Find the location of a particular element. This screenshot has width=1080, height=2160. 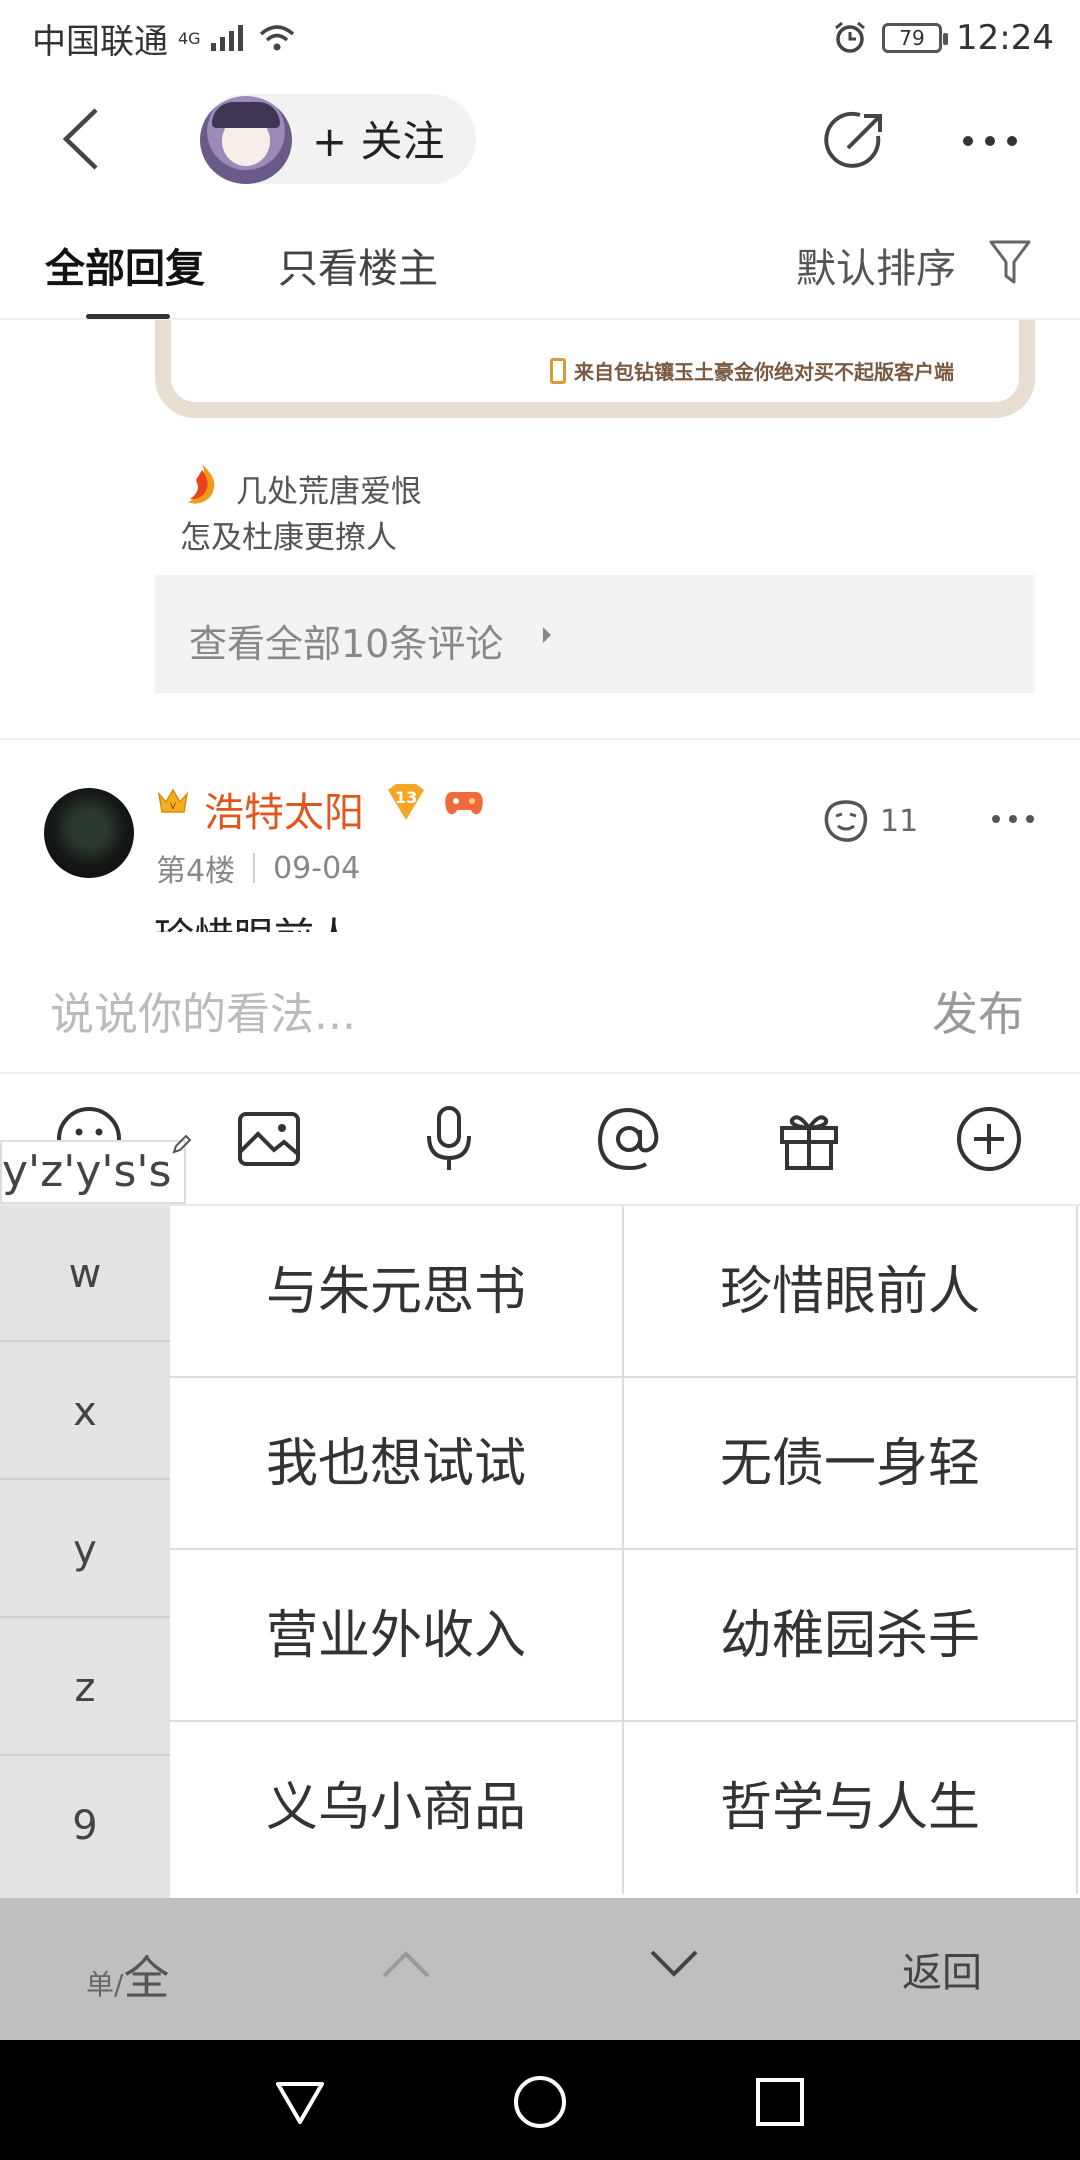

view-all-comments-label: 查看全部10条评论 is located at coordinates (346, 644).